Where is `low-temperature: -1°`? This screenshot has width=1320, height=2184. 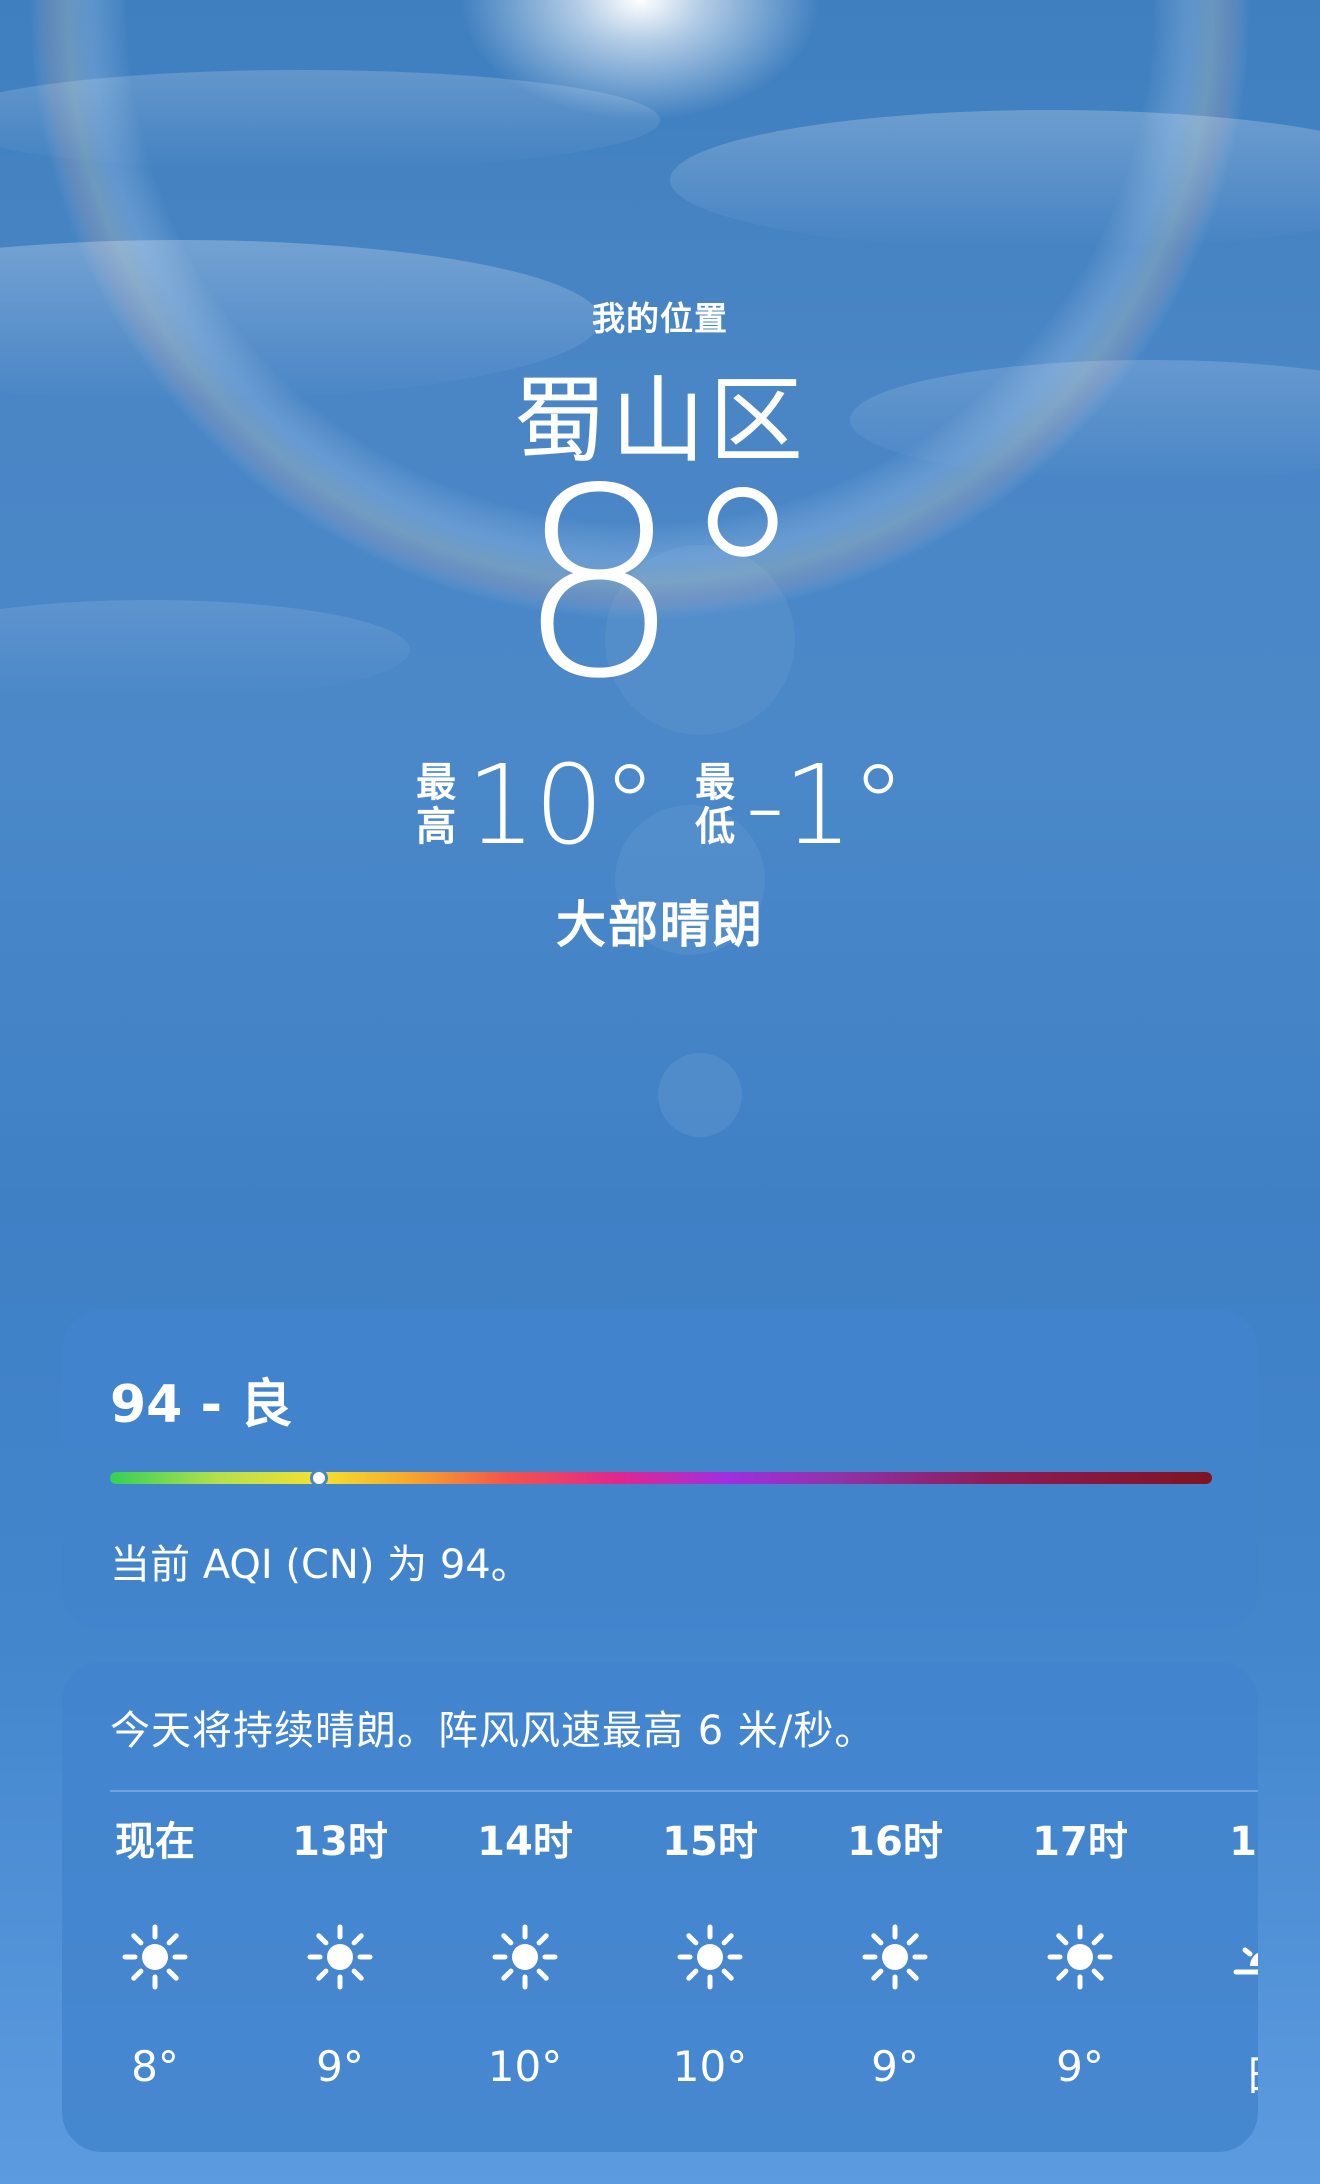 low-temperature: -1° is located at coordinates (825, 805).